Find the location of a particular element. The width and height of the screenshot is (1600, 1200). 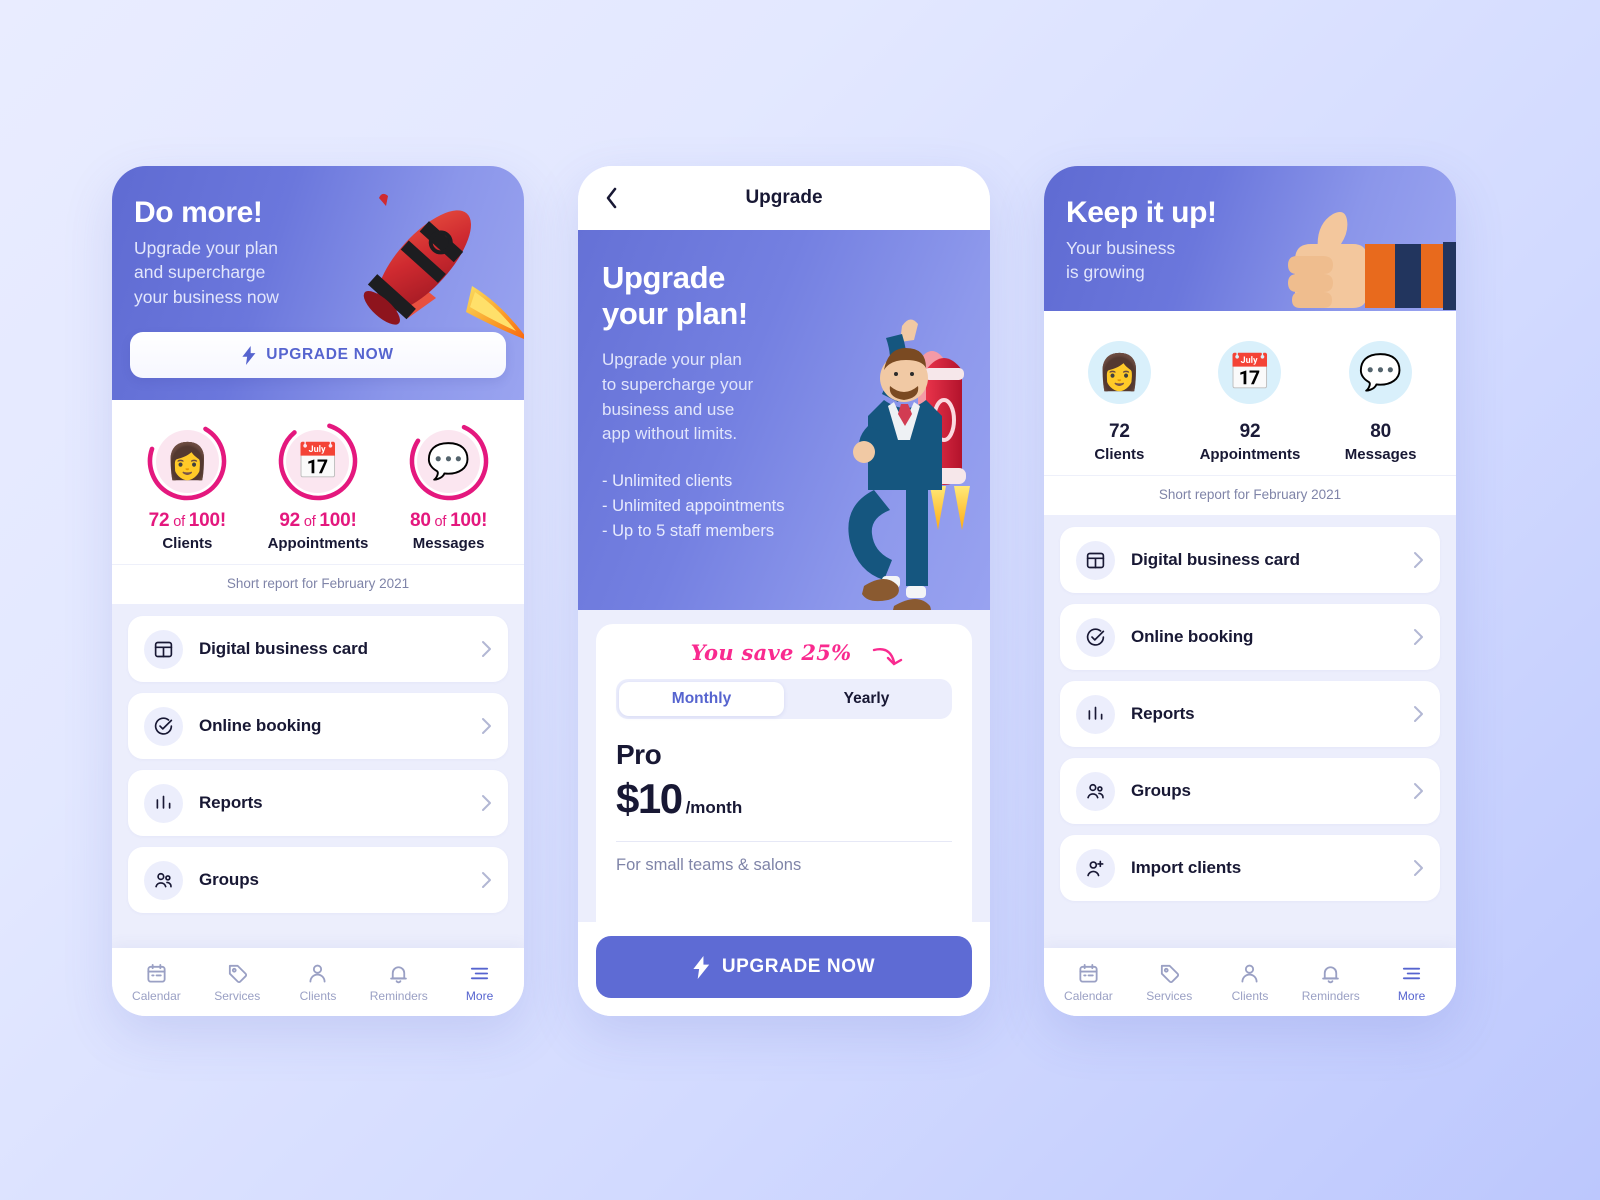

layout-card-icon is located at coordinates (163, 649).